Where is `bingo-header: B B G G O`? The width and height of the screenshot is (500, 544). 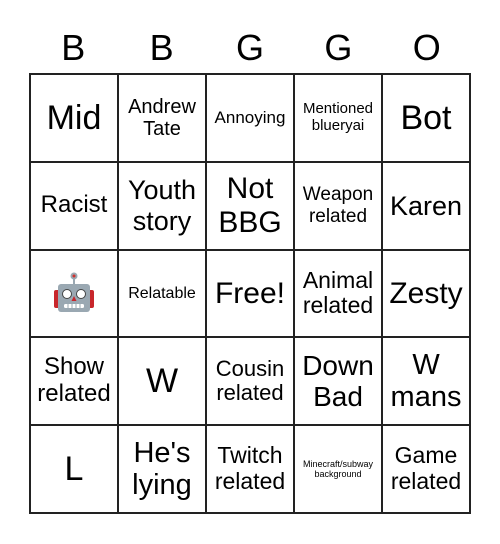
bingo-header: B B G G O is located at coordinates (250, 48).